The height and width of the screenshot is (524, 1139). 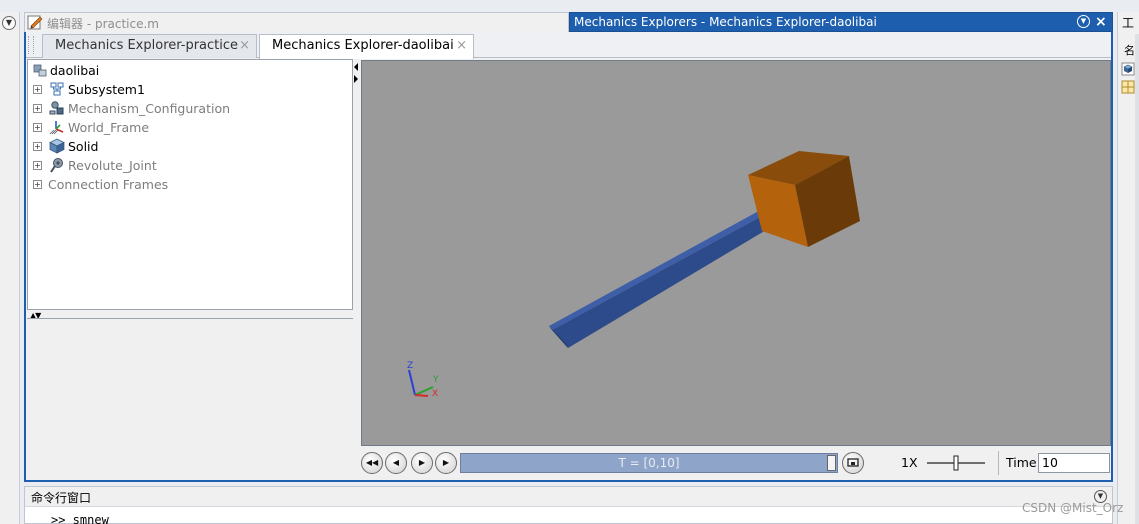 What do you see at coordinates (435, 380) in the screenshot?
I see `triad-y-label: Y` at bounding box center [435, 380].